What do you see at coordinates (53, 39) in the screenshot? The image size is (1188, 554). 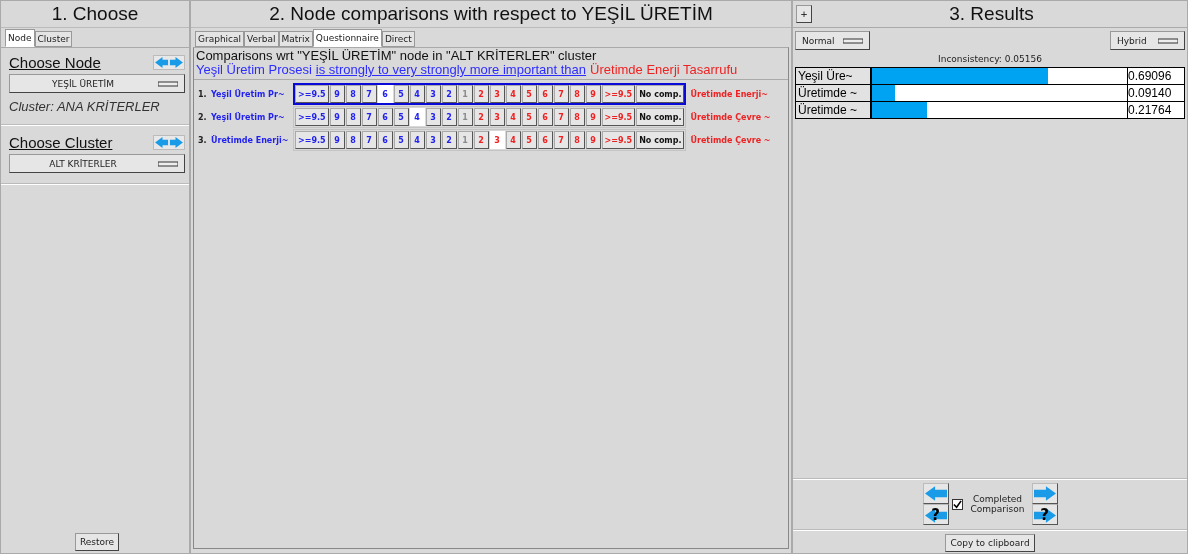 I see `tab: Cluster` at bounding box center [53, 39].